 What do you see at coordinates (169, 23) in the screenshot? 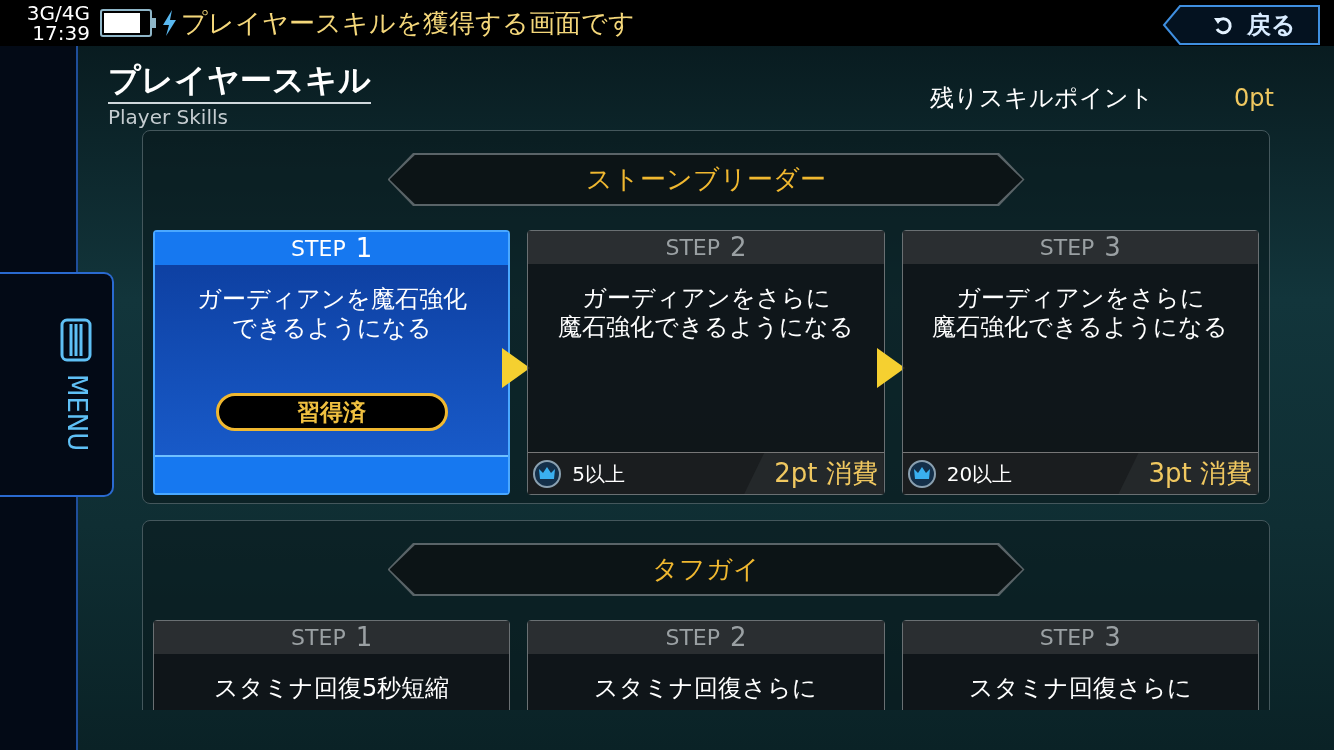
I see `lightning-icon` at bounding box center [169, 23].